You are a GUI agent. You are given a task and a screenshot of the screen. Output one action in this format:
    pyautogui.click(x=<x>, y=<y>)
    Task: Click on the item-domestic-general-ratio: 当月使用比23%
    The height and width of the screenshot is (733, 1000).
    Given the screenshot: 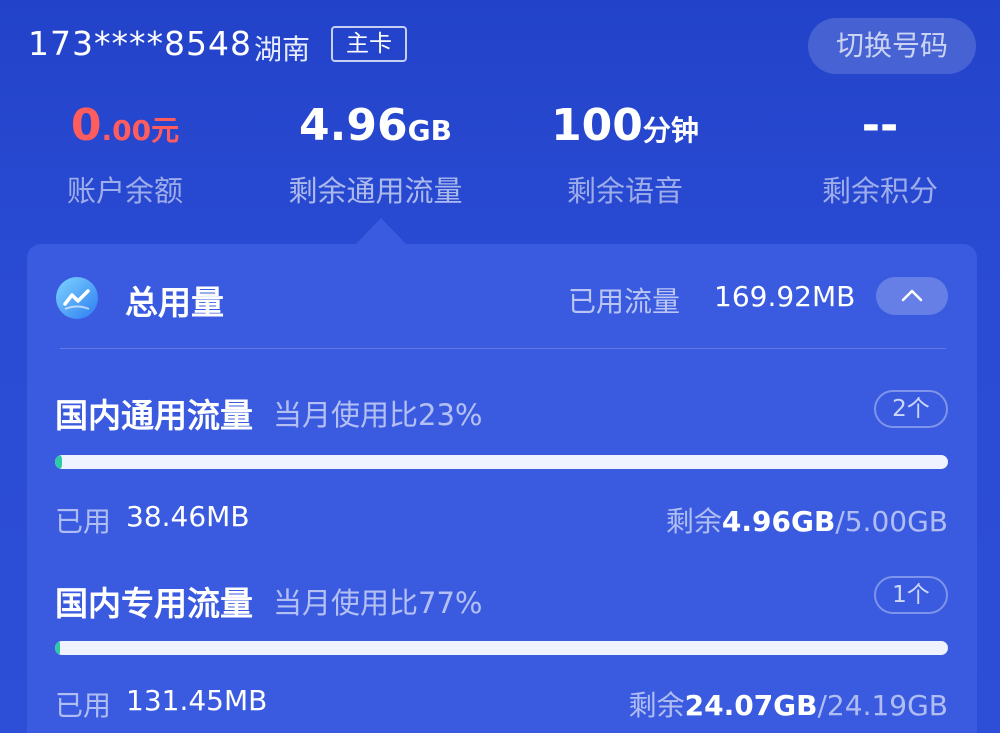 What is the action you would take?
    pyautogui.click(x=378, y=415)
    